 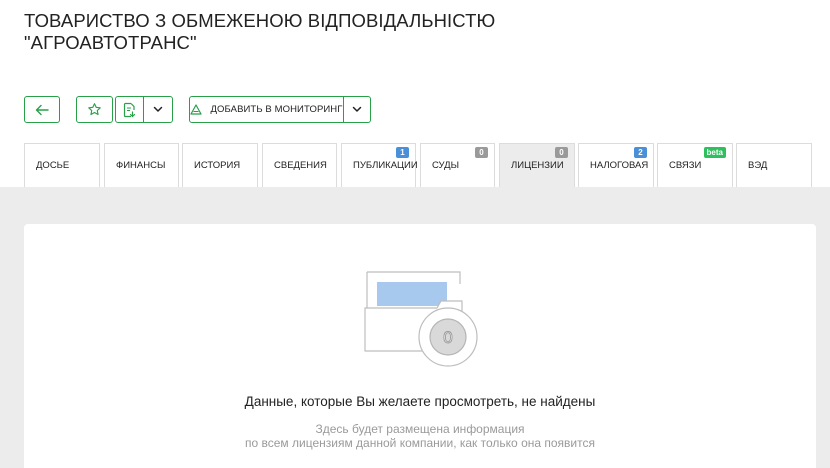 What do you see at coordinates (447, 337) in the screenshot?
I see `illustration-zero: 0` at bounding box center [447, 337].